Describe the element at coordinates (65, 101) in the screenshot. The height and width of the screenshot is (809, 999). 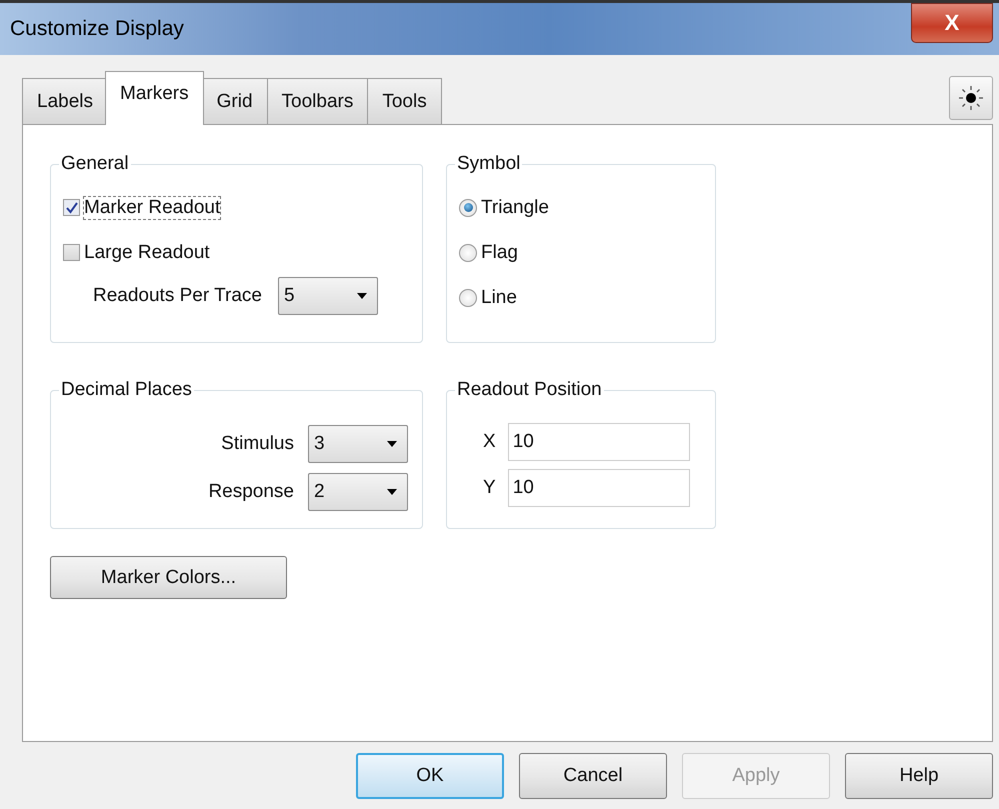
I see `tab: Labels` at that location.